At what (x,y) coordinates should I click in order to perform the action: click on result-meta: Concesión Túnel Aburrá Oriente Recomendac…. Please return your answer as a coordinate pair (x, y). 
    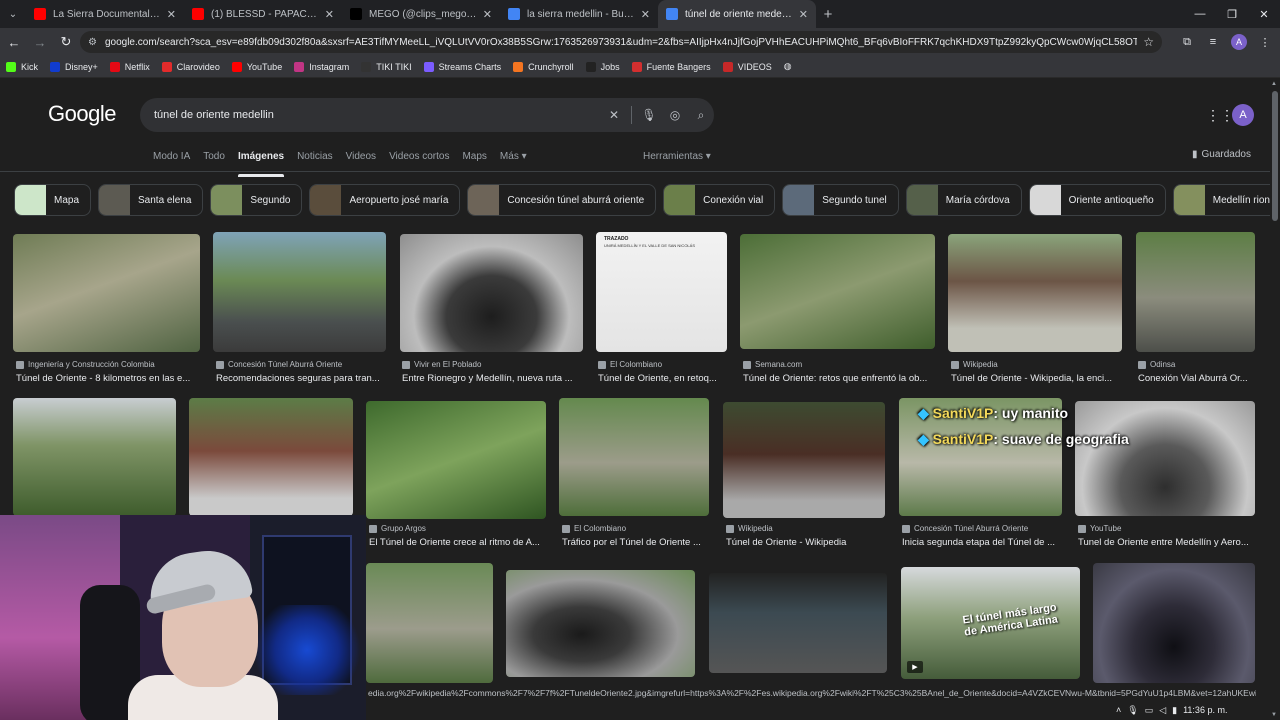
    Looking at the image, I should click on (301, 371).